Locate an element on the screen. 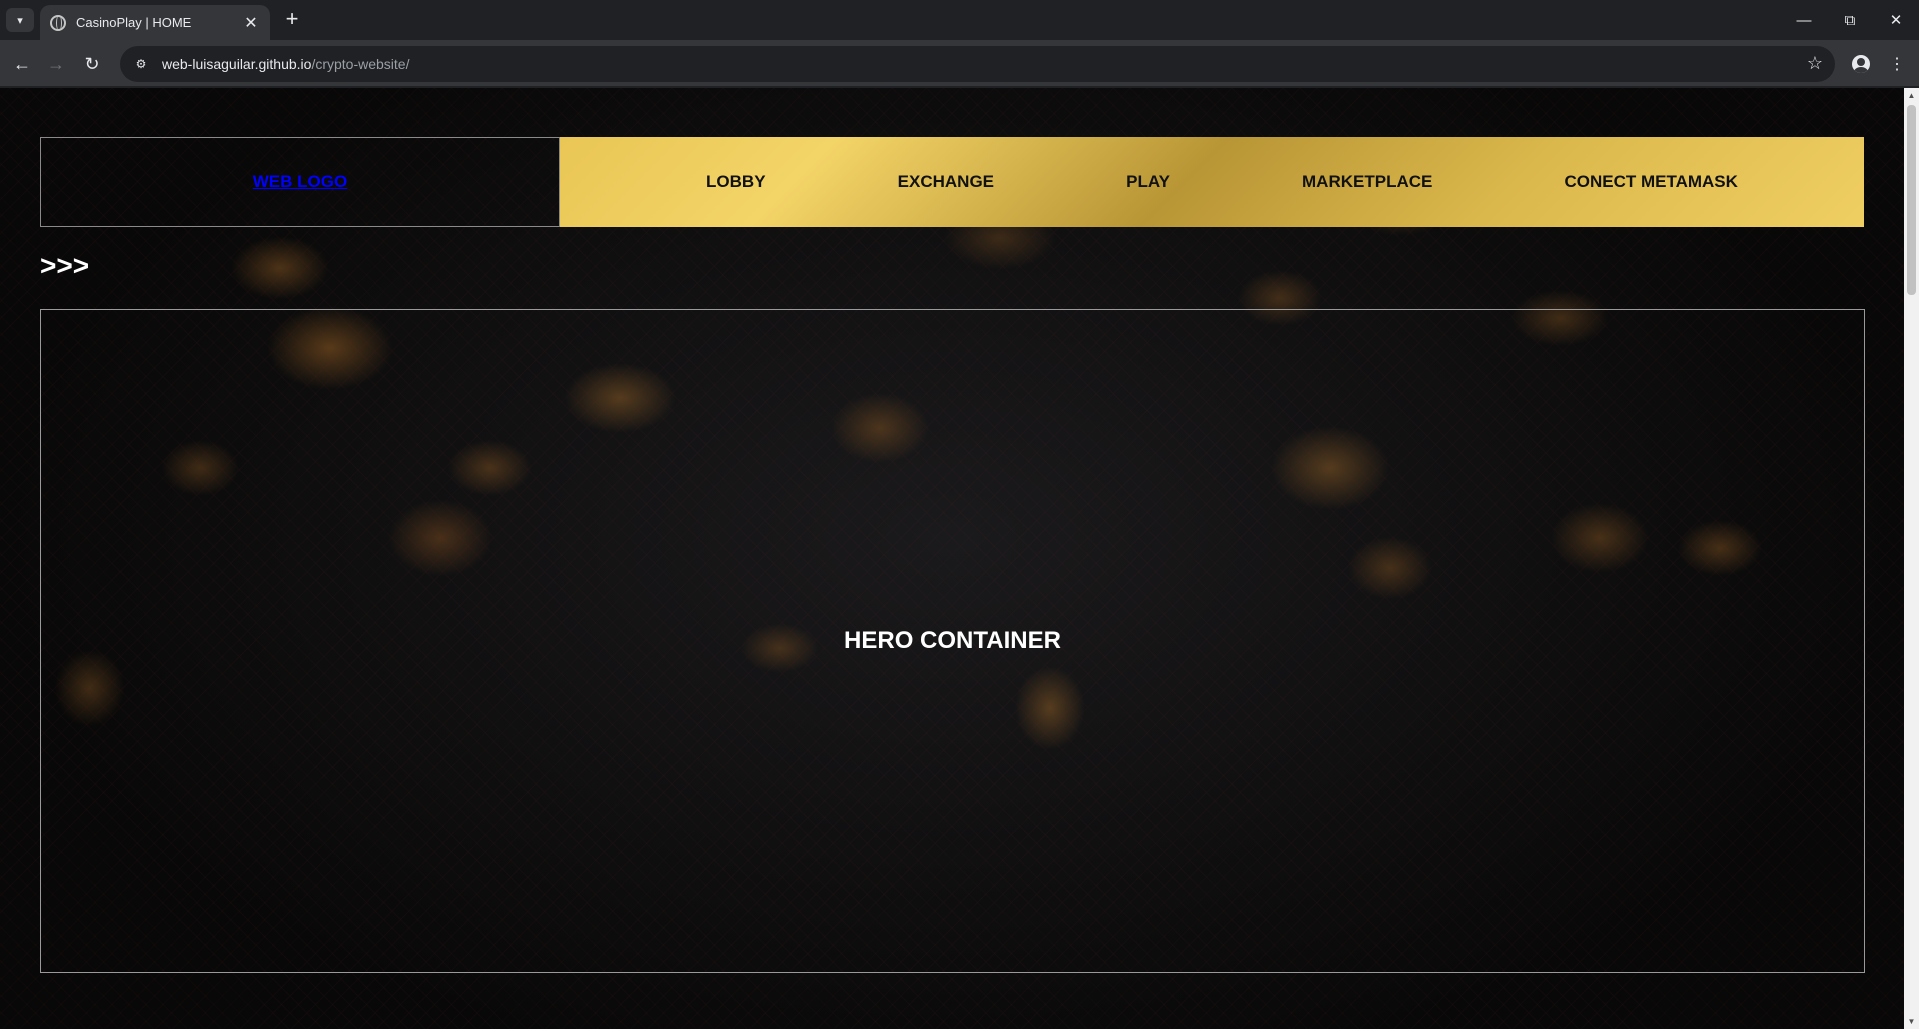  scroll-down-icon: ▼ is located at coordinates (1911, 1021).